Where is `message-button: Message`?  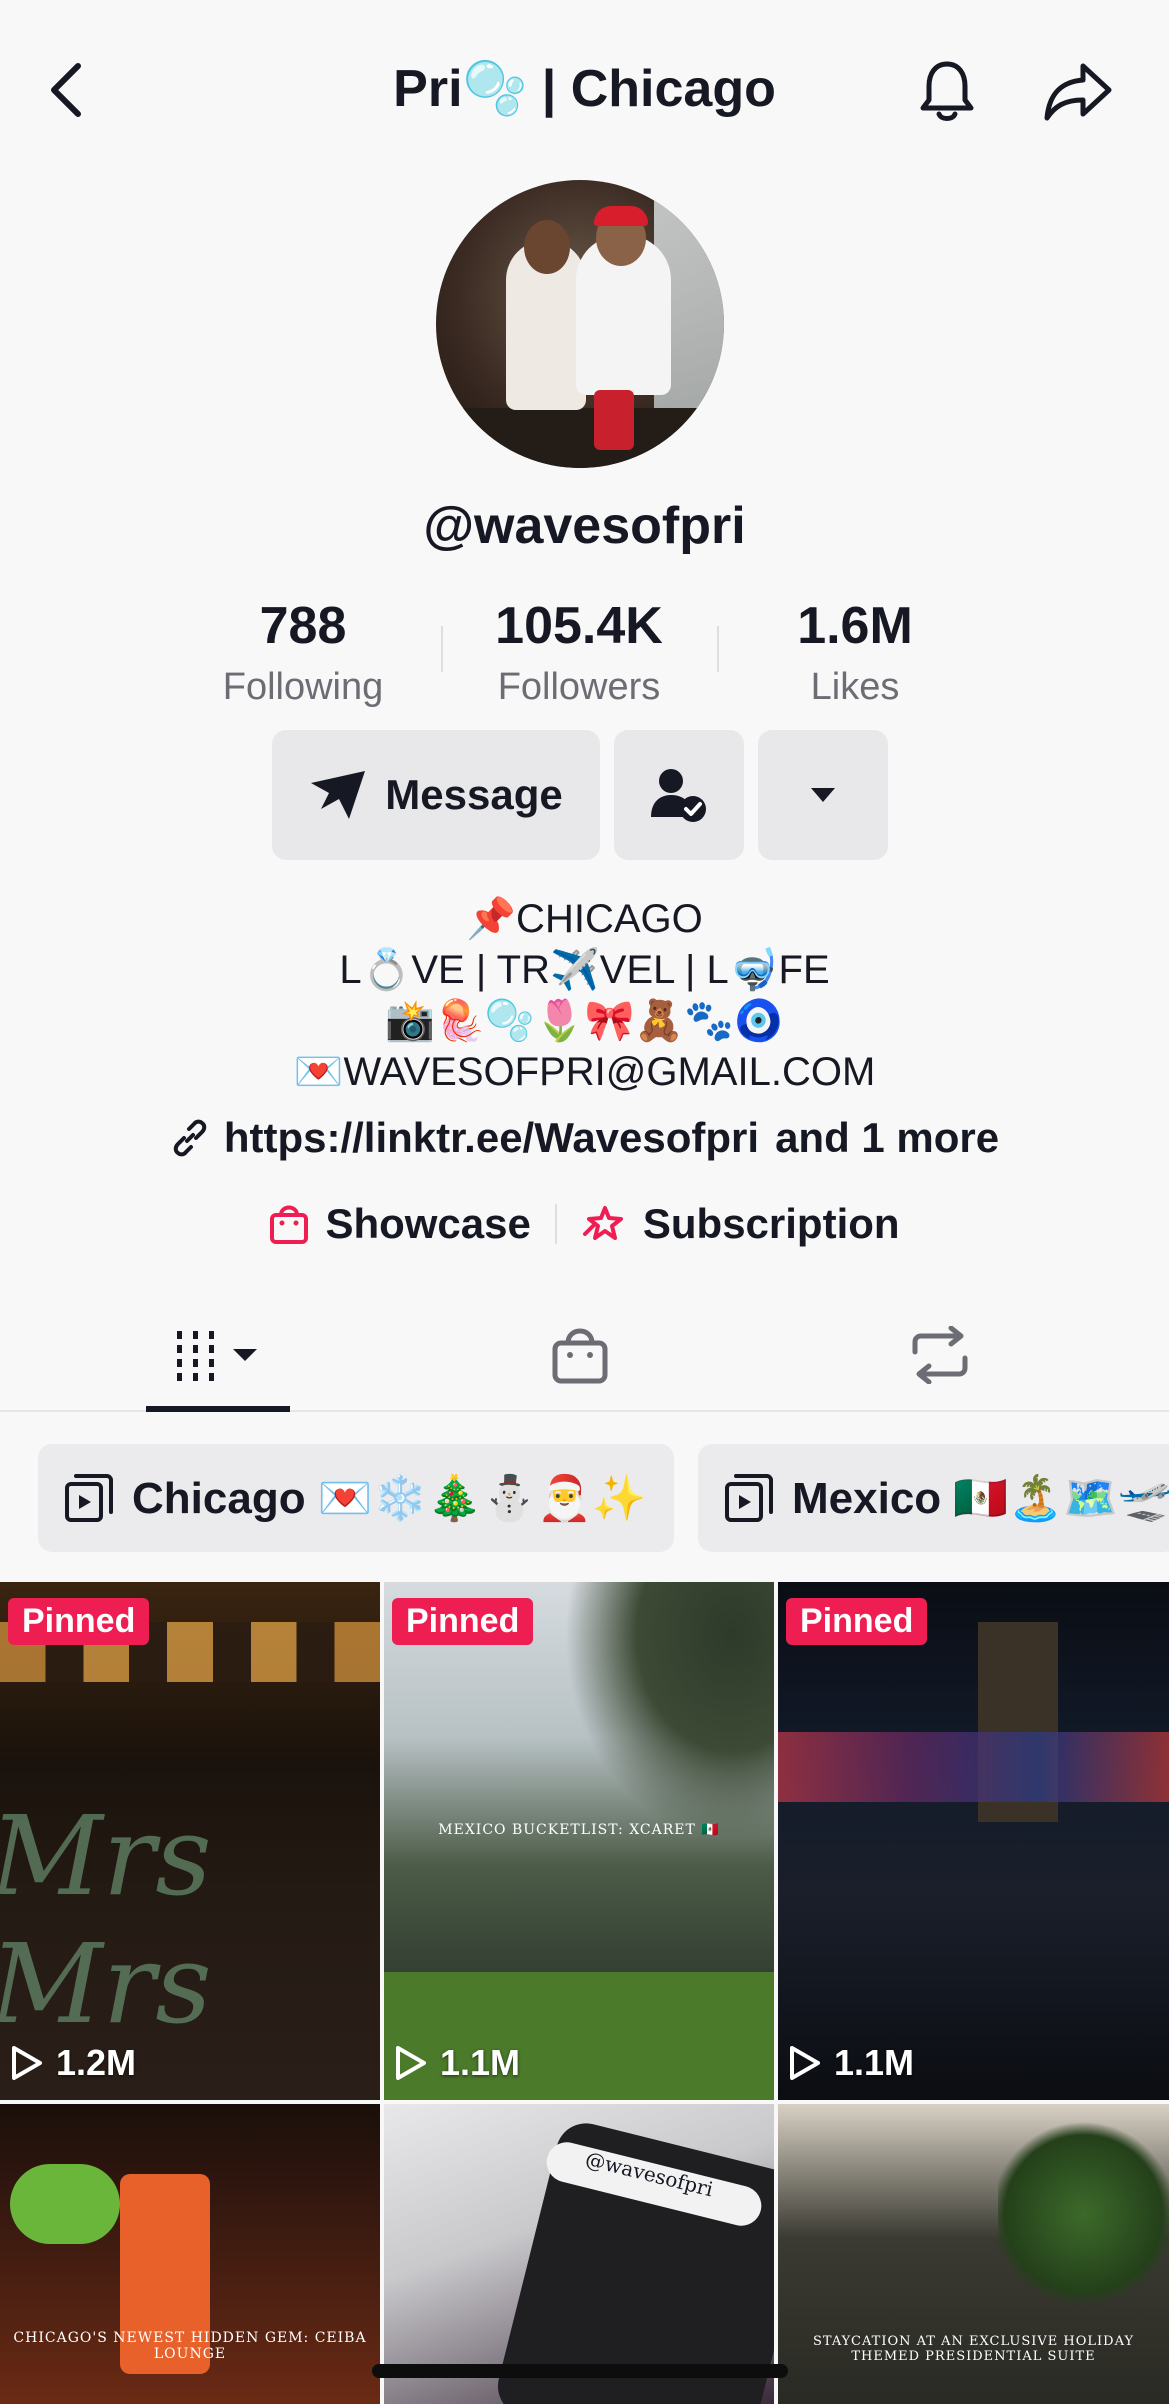
message-button: Message is located at coordinates (436, 795).